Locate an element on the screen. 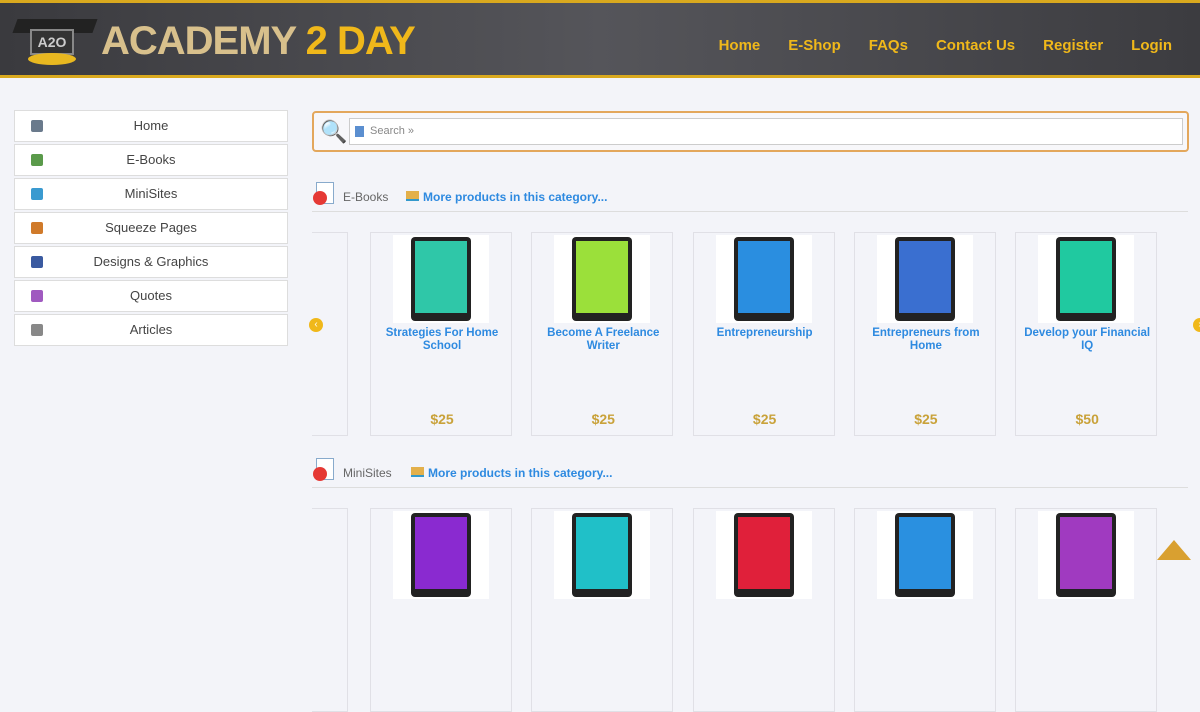 The image size is (1200, 712). product-card: Entrepreneurs from Home $25 is located at coordinates (924, 334).